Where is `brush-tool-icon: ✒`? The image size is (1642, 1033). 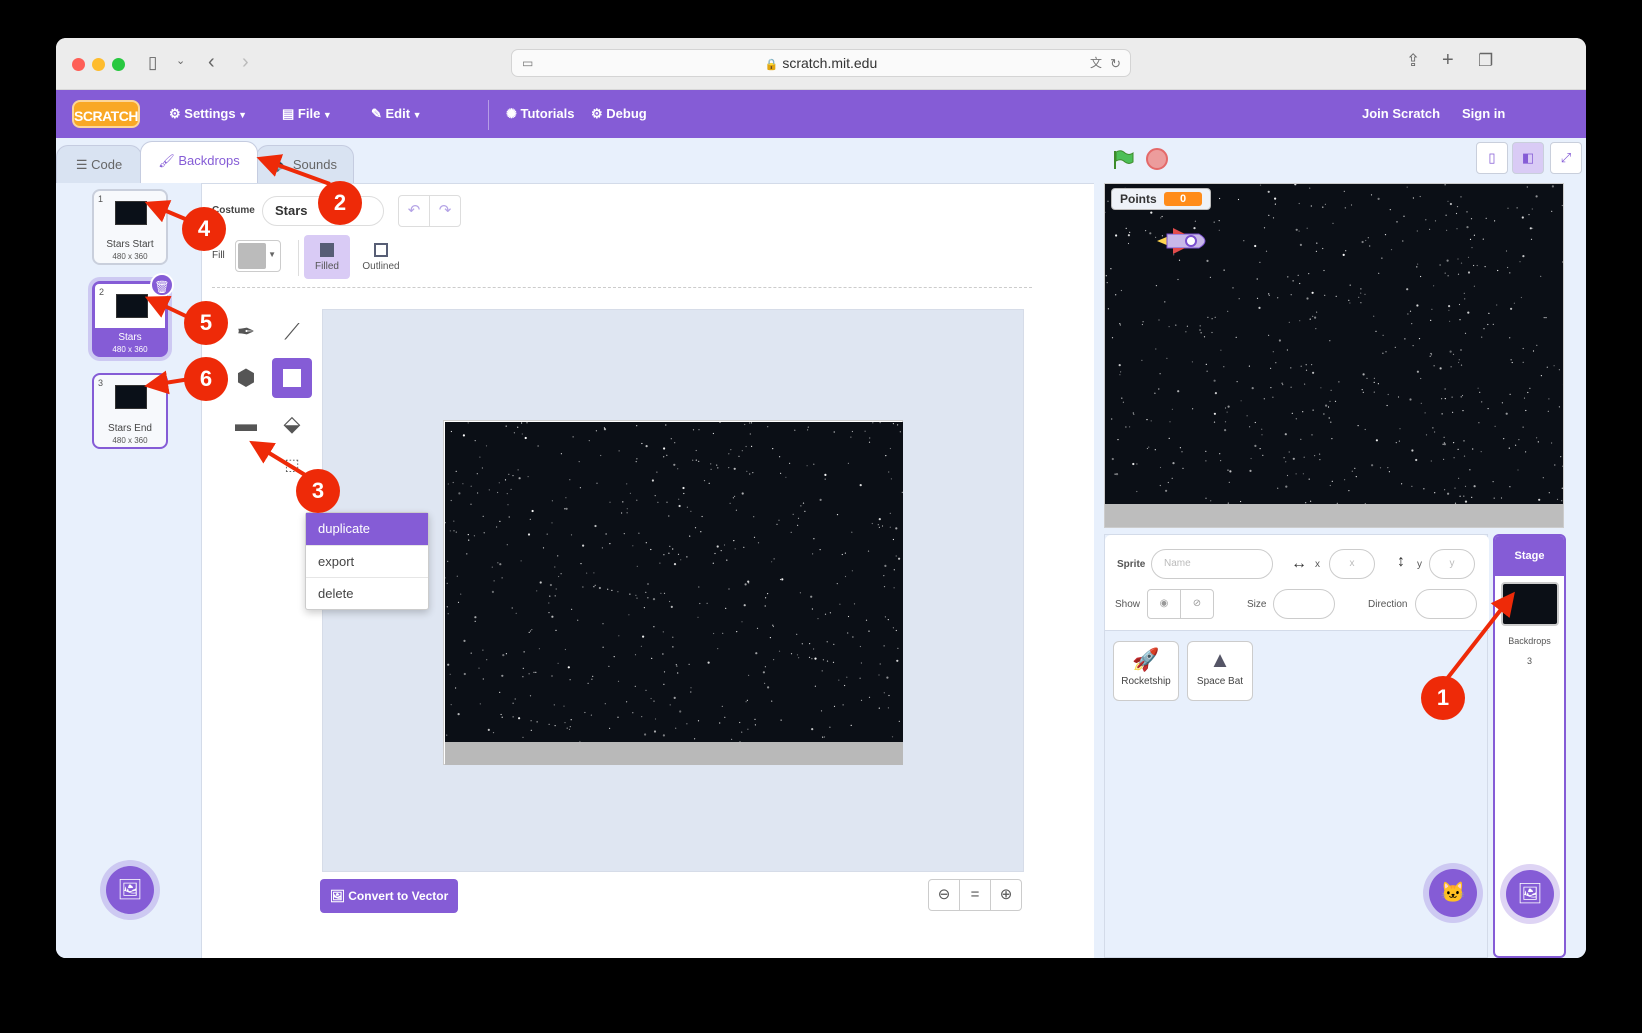 brush-tool-icon: ✒ is located at coordinates (246, 332).